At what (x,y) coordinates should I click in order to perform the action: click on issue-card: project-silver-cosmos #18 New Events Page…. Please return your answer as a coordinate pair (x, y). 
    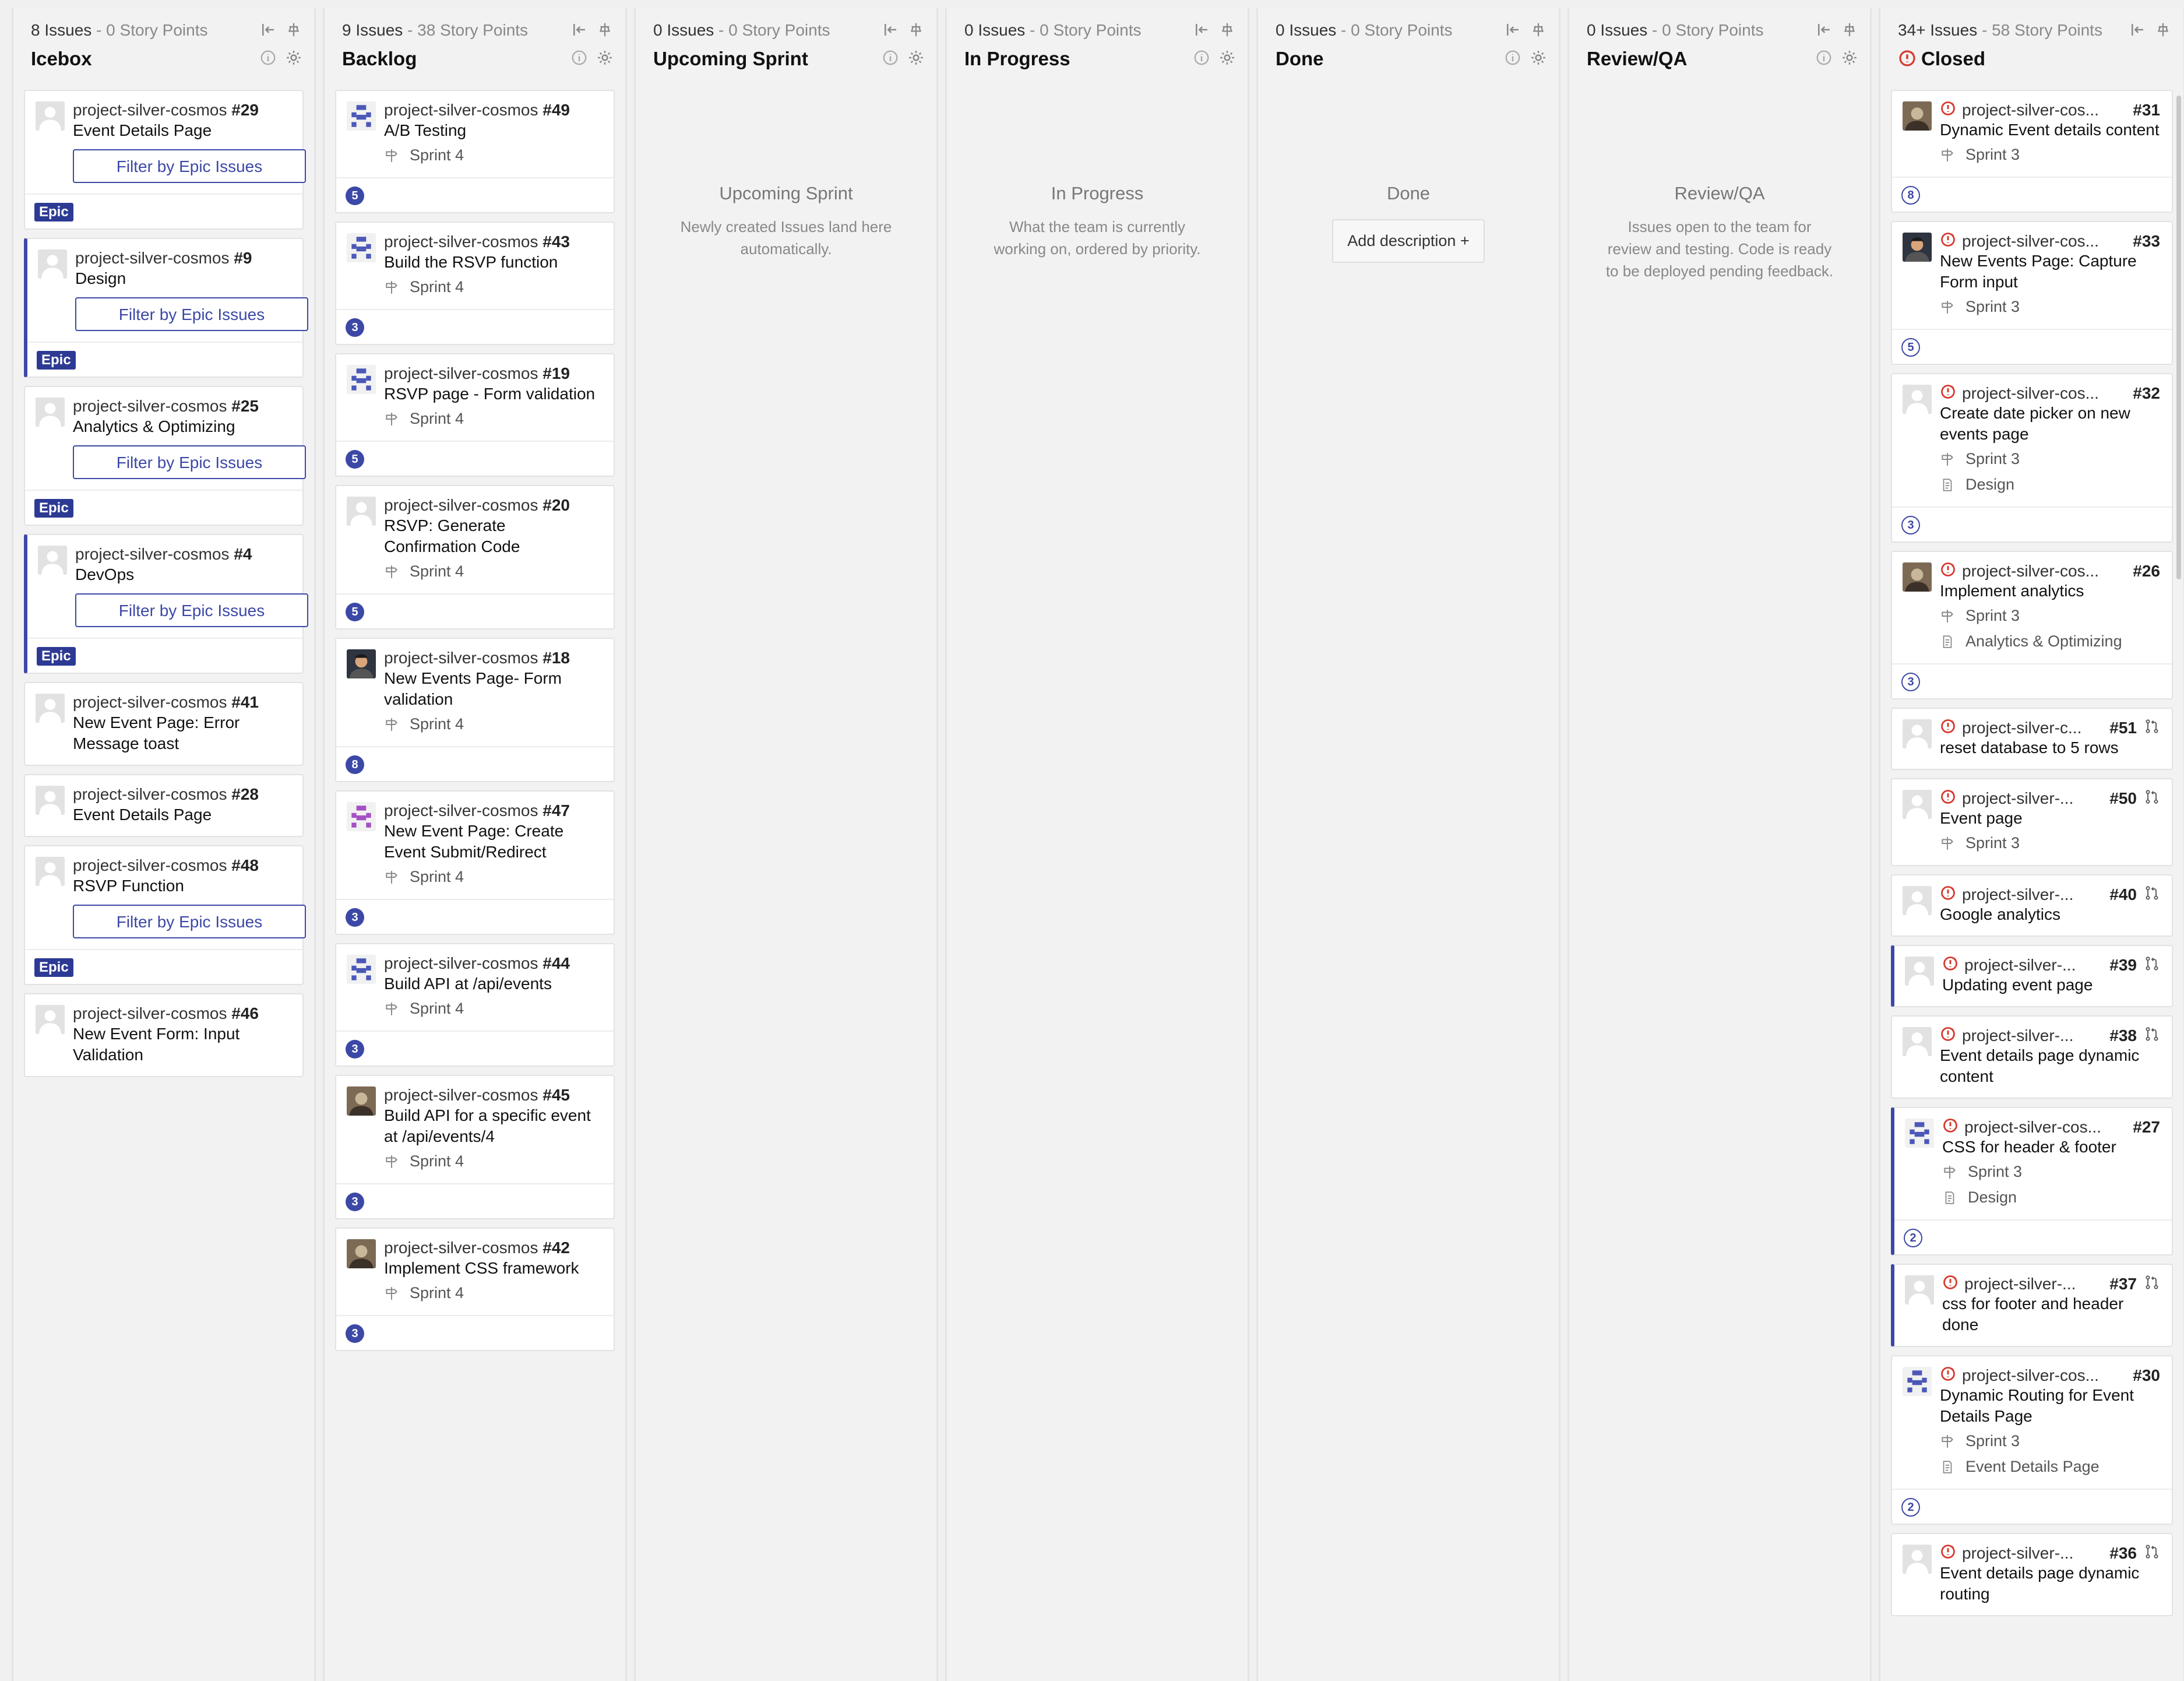
    Looking at the image, I should click on (475, 710).